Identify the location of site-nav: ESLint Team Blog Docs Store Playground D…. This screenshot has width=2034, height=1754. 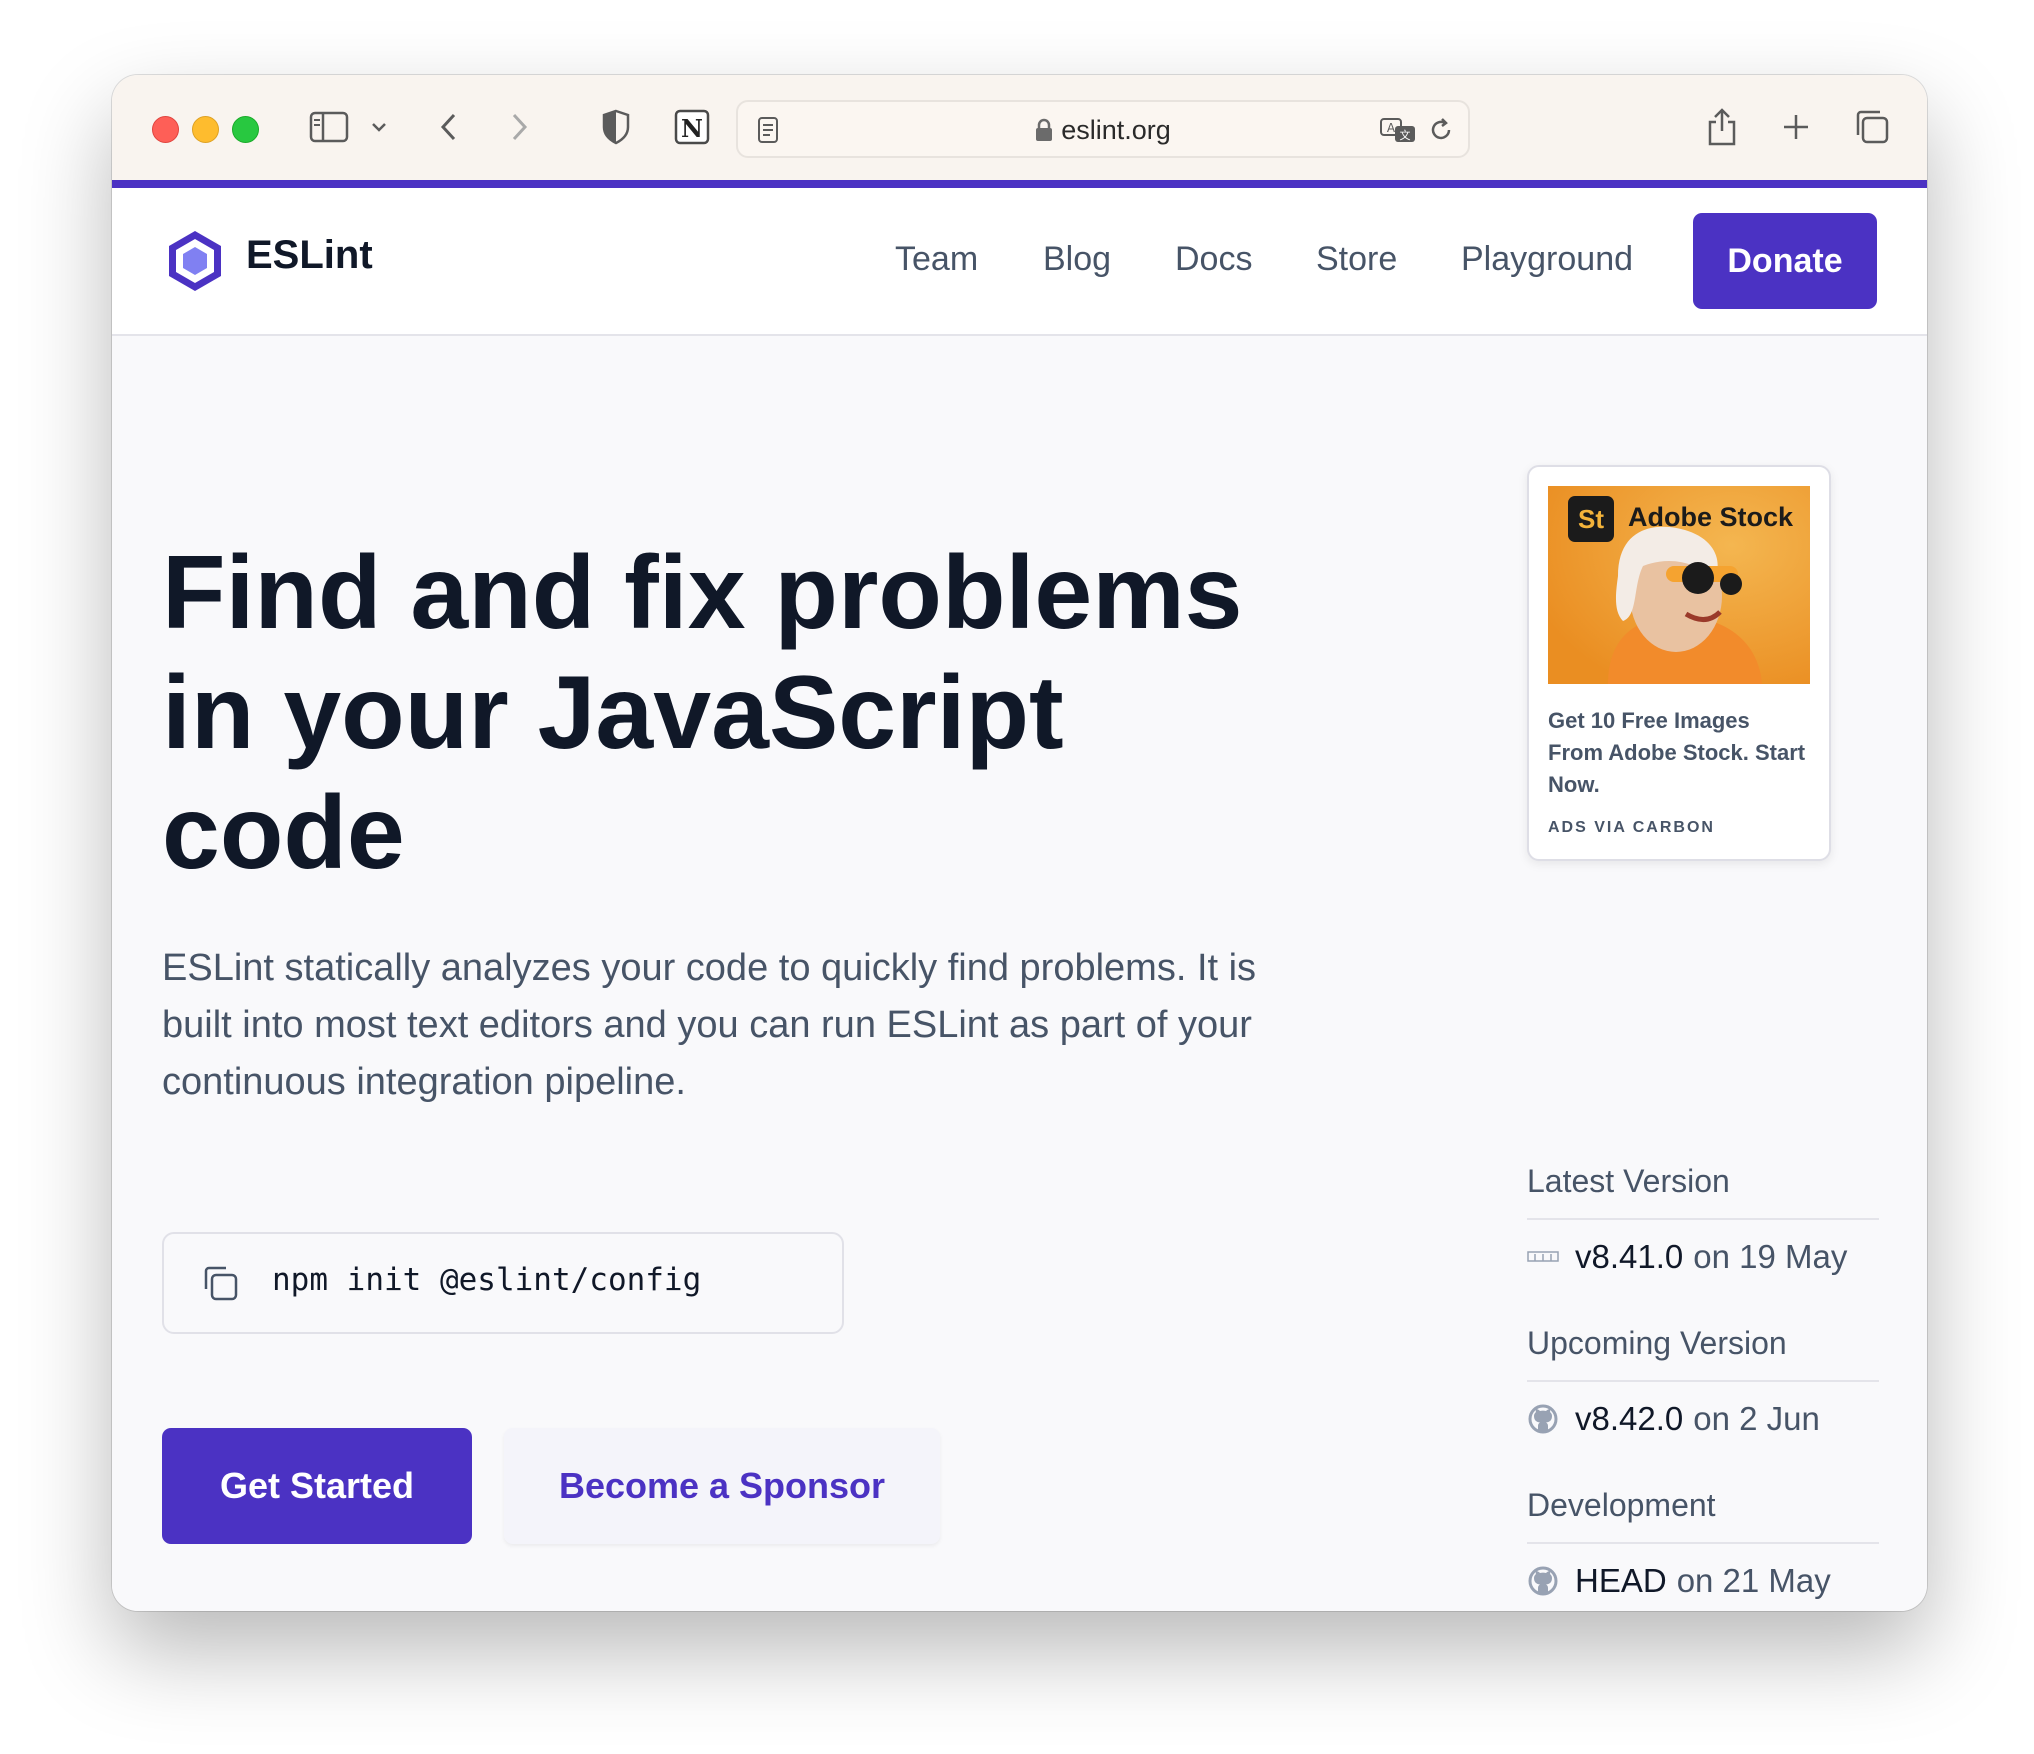
(1019, 262).